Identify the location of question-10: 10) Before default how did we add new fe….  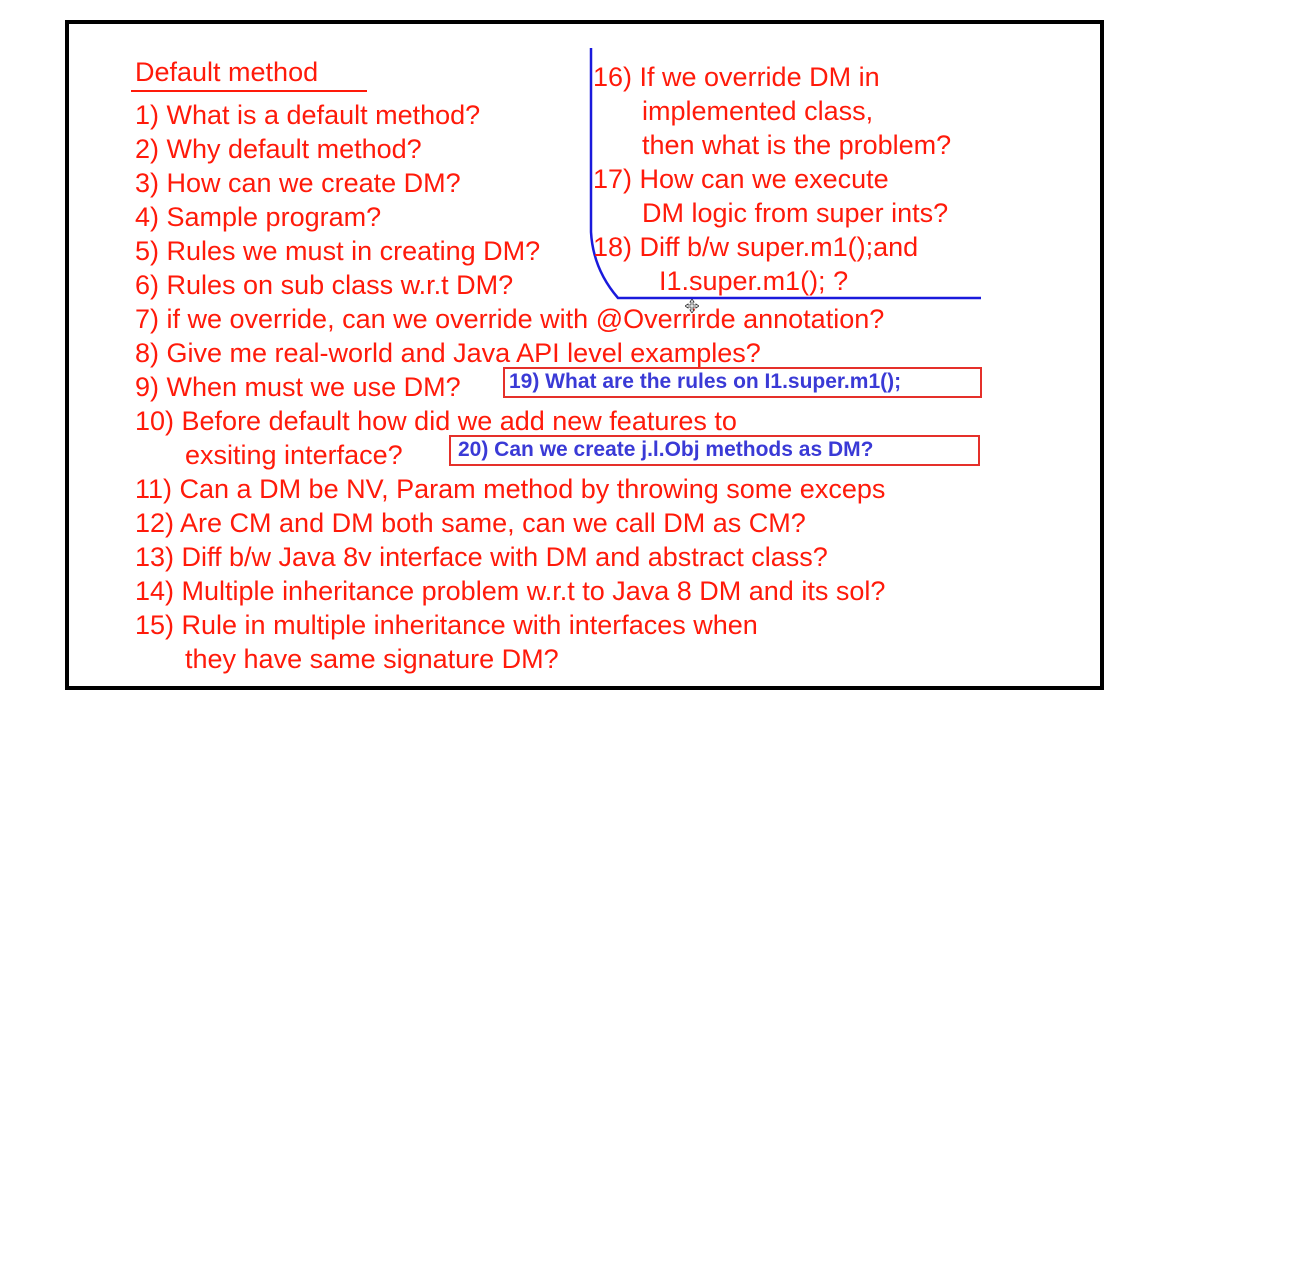
(436, 421).